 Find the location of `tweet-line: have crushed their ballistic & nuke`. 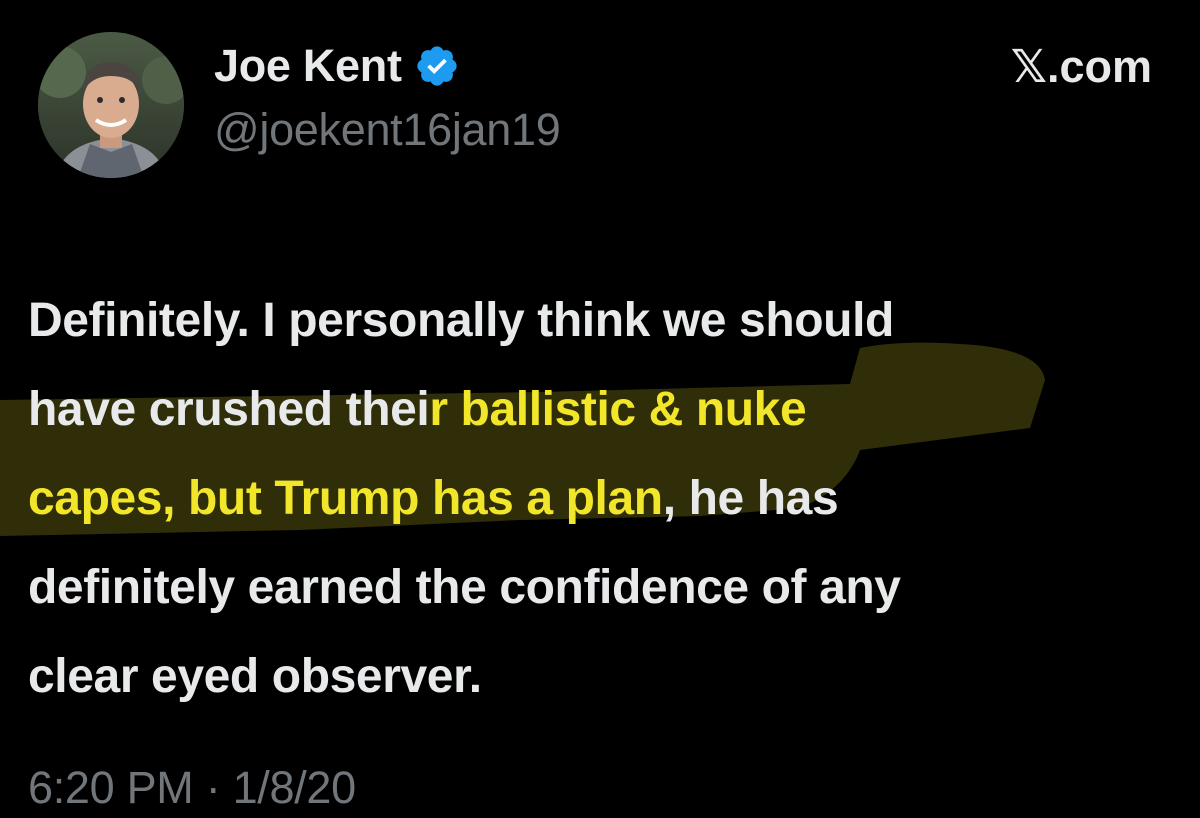

tweet-line: have crushed their ballistic & nuke is located at coordinates (603, 409).